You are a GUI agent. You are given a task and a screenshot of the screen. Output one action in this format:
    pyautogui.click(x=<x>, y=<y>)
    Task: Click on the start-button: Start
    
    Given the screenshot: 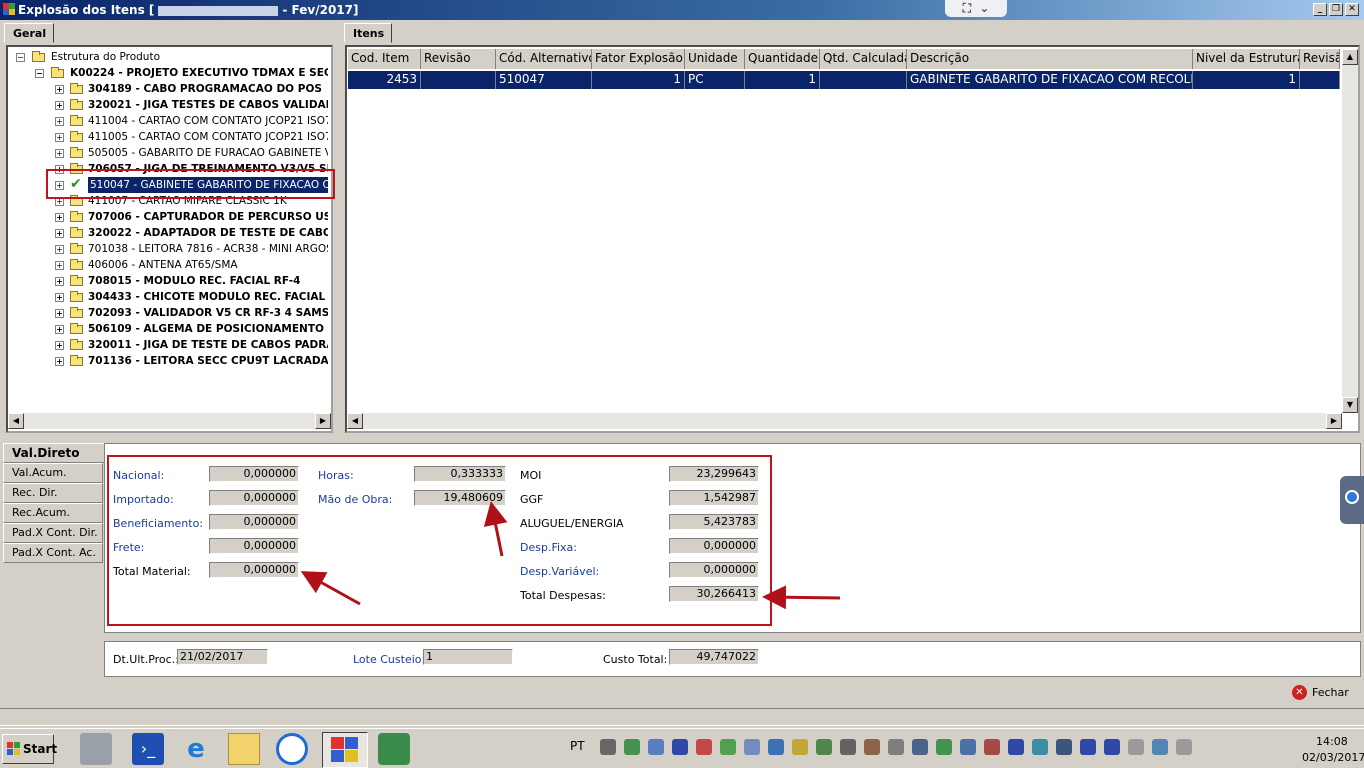 What is the action you would take?
    pyautogui.click(x=30, y=749)
    